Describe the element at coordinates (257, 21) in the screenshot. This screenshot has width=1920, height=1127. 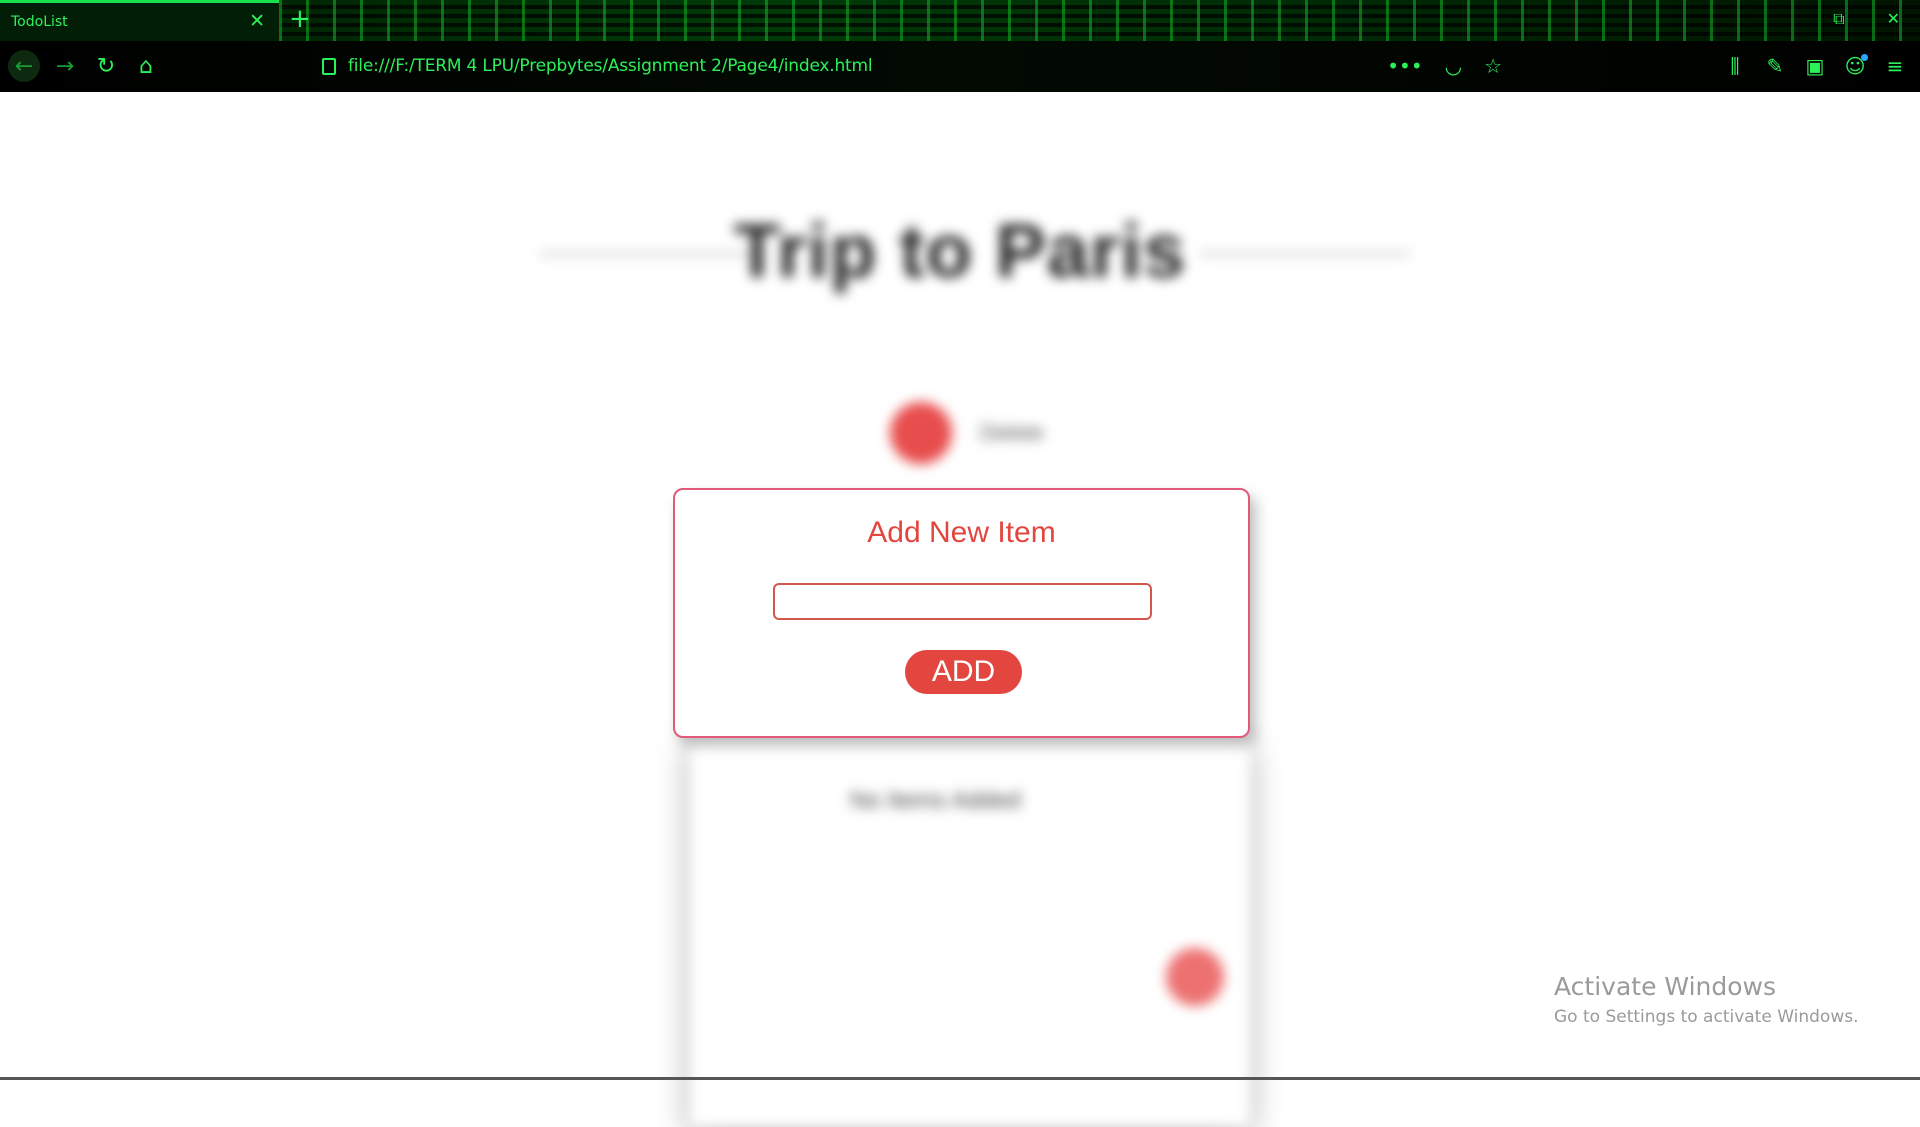
I see `tab-close-icon: ✕` at that location.